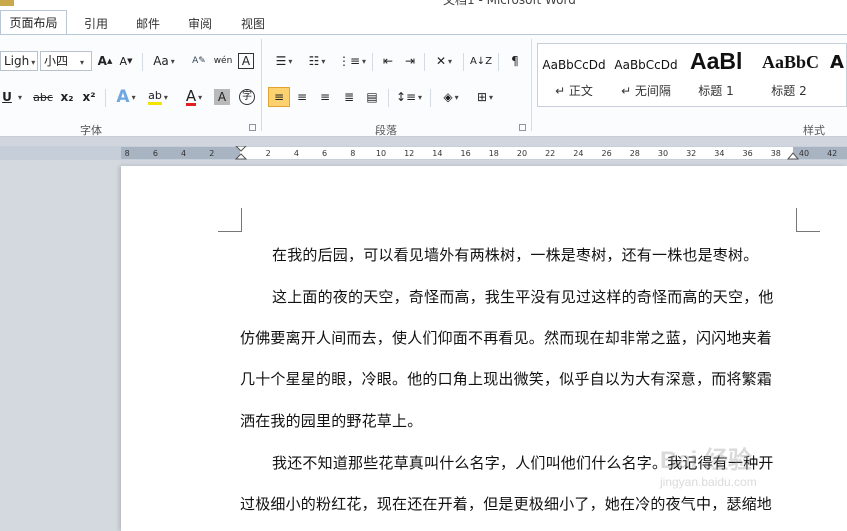 This screenshot has height=531, width=847. What do you see at coordinates (691, 153) in the screenshot?
I see `ruler-tick-label: 32` at bounding box center [691, 153].